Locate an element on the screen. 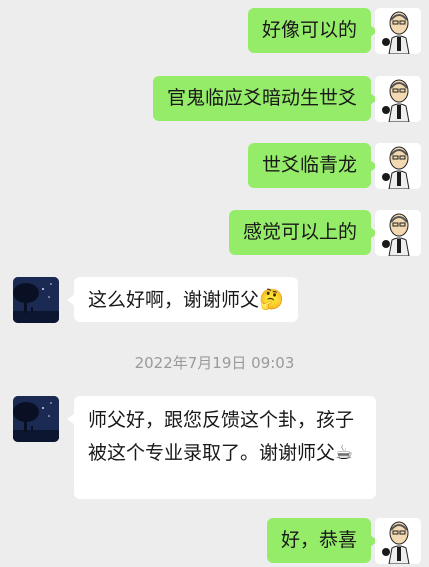 The image size is (429, 567). message-bubble-contact: 师父好，跟您反馈这个卦，孩子被这个专业录取了。谢谢师父☕ is located at coordinates (221, 447).